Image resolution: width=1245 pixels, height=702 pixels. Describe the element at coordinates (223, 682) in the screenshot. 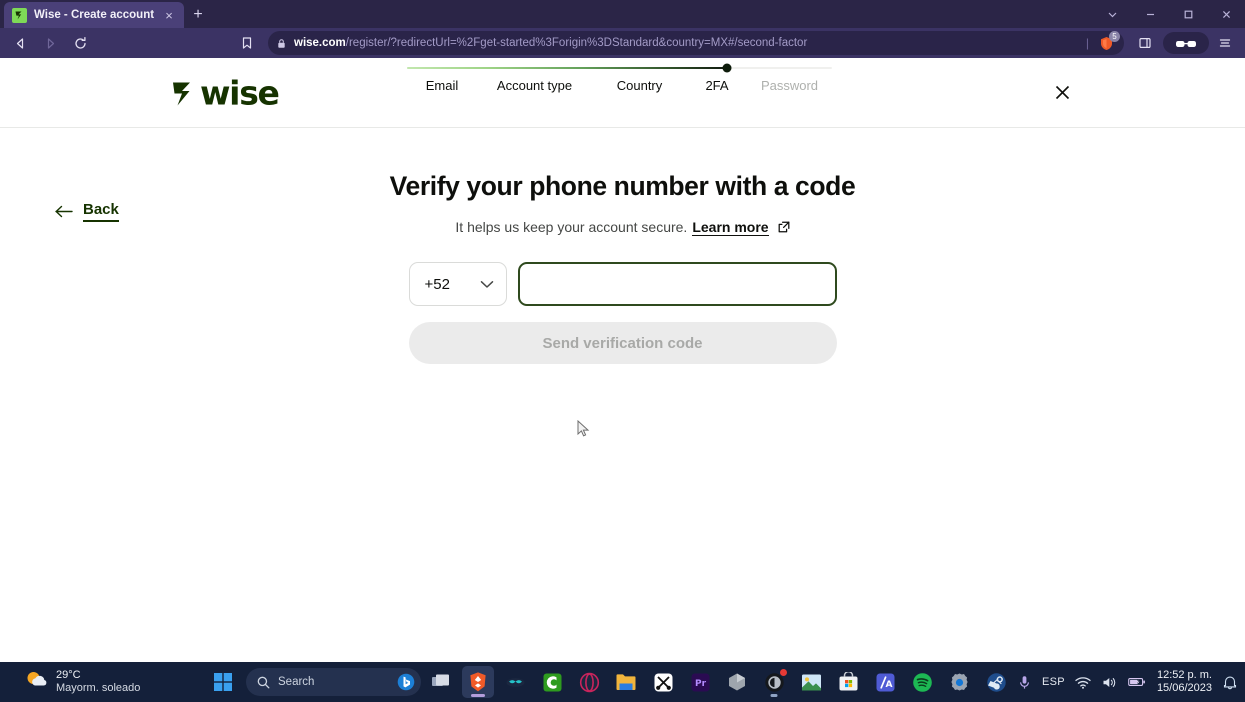

I see `start-button` at that location.